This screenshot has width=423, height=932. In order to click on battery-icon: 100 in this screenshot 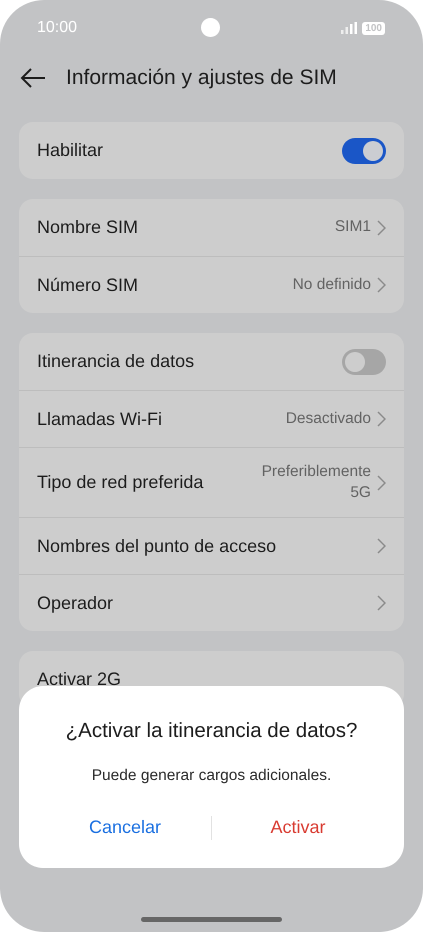, I will do `click(373, 28)`.